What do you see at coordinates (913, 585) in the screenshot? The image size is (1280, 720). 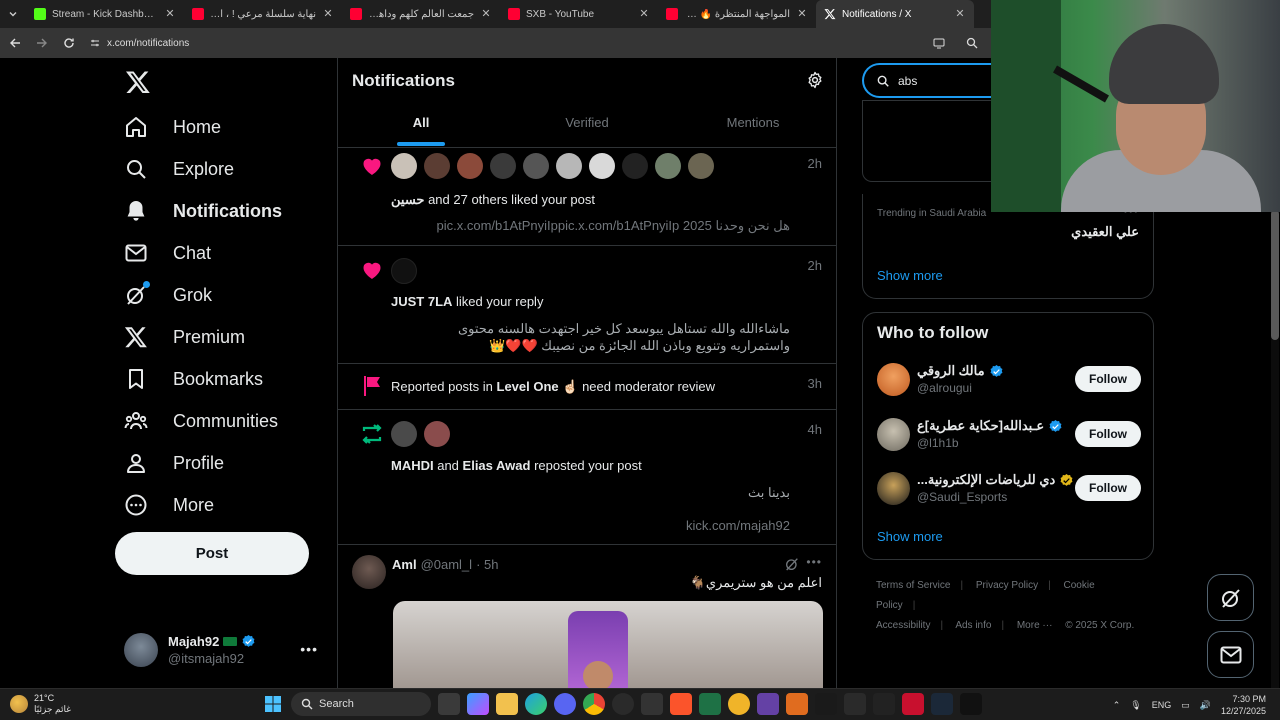 I see `footer-link: Terms of Service` at bounding box center [913, 585].